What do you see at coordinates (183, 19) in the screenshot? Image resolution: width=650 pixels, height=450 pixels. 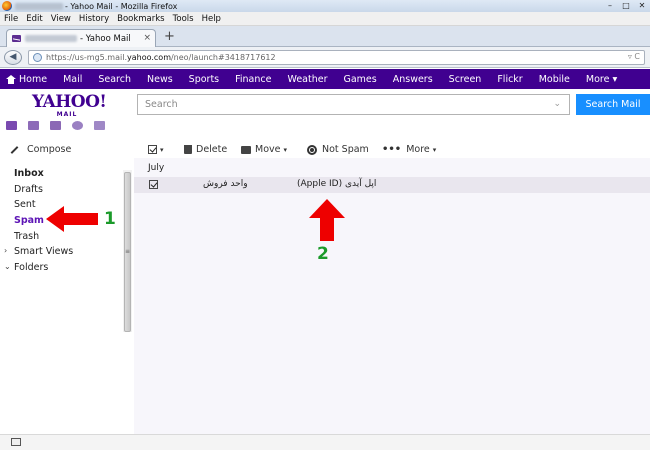 I see `menu-tools: Tools` at bounding box center [183, 19].